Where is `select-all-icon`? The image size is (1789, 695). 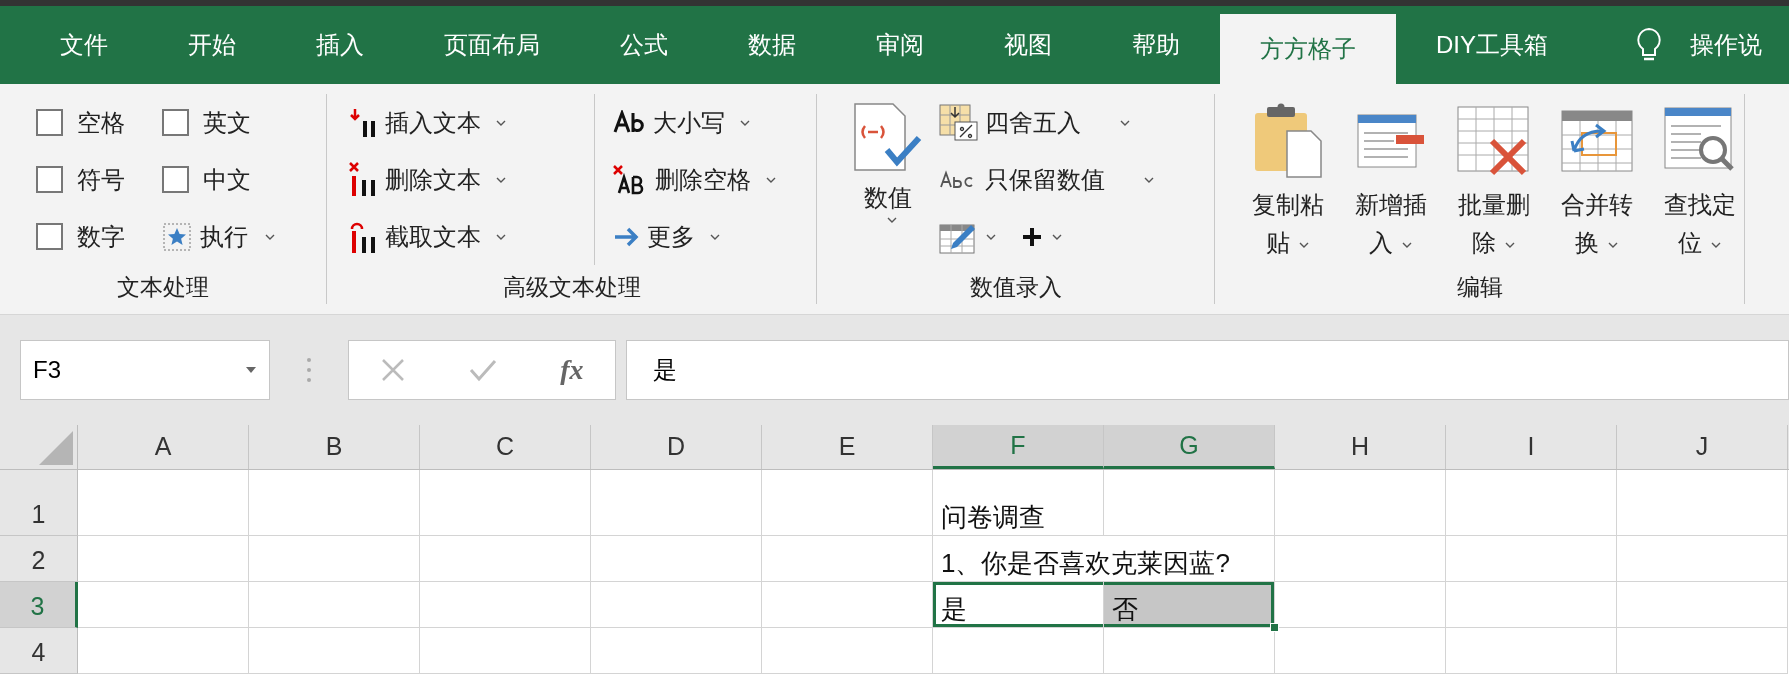
select-all-icon is located at coordinates (56, 448).